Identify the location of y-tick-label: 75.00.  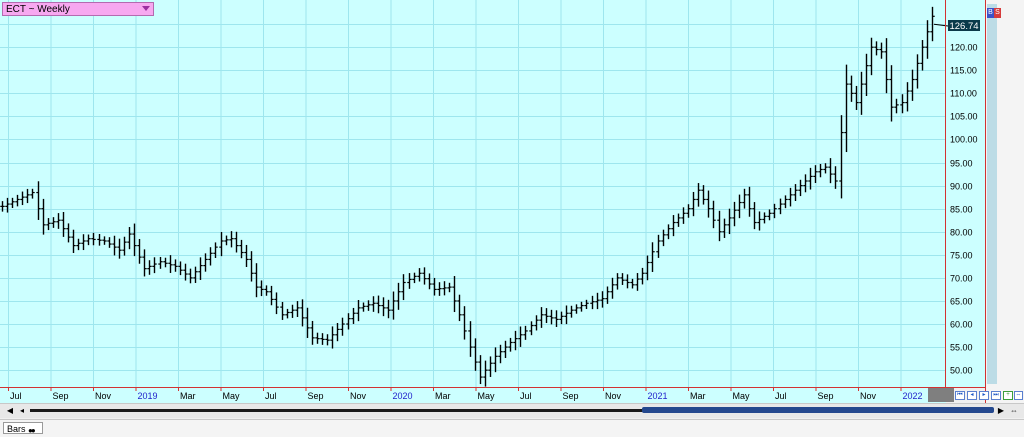
(961, 256).